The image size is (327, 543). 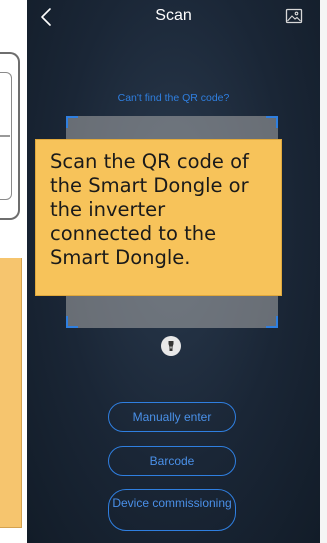 What do you see at coordinates (294, 16) in the screenshot?
I see `image-icon` at bounding box center [294, 16].